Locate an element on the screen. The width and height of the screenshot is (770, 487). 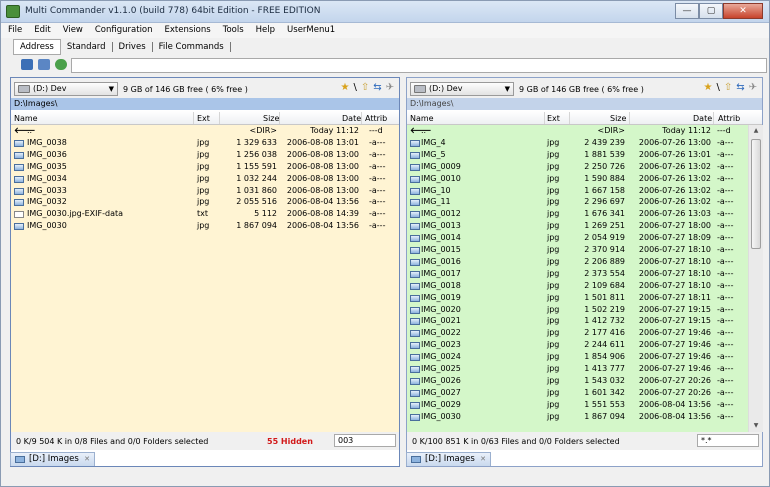
right-panel-tab: [D:] Images ✕ is located at coordinates (448, 459).